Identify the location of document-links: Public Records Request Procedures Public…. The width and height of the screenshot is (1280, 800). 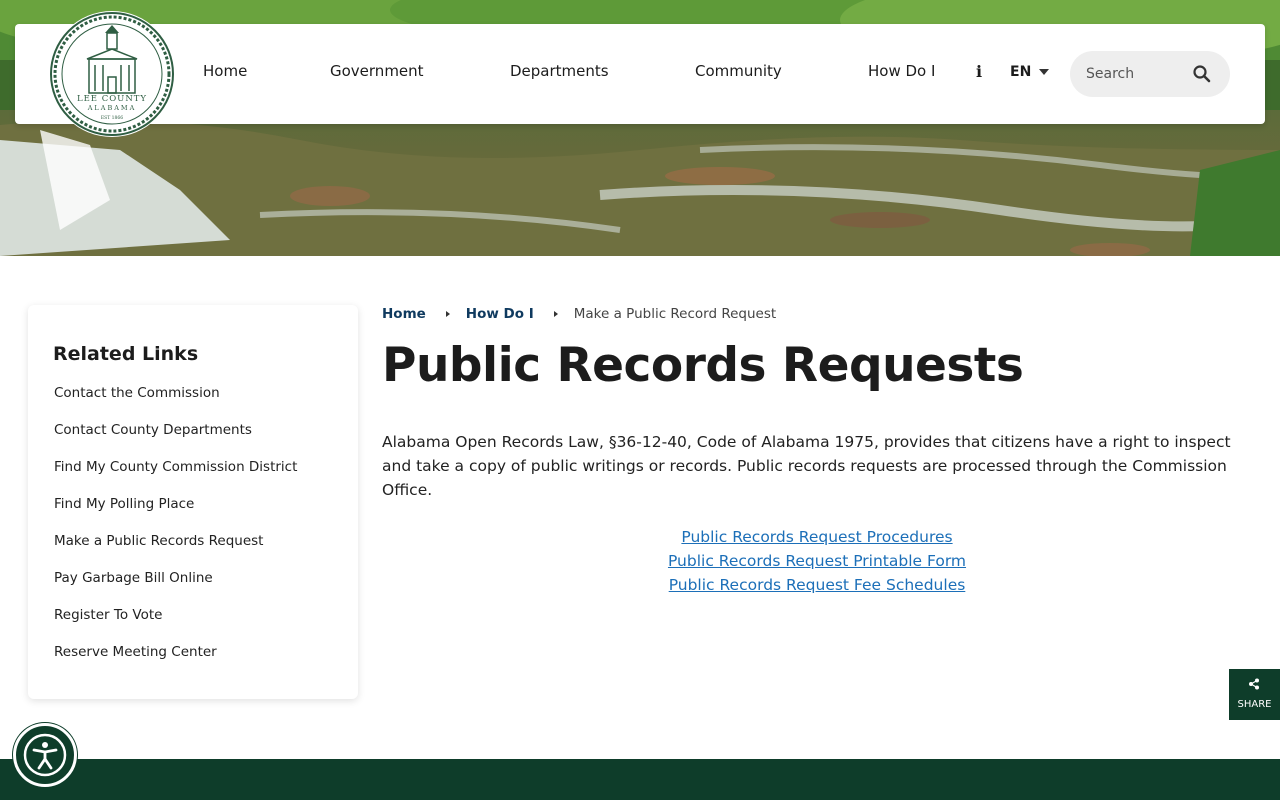
(817, 561).